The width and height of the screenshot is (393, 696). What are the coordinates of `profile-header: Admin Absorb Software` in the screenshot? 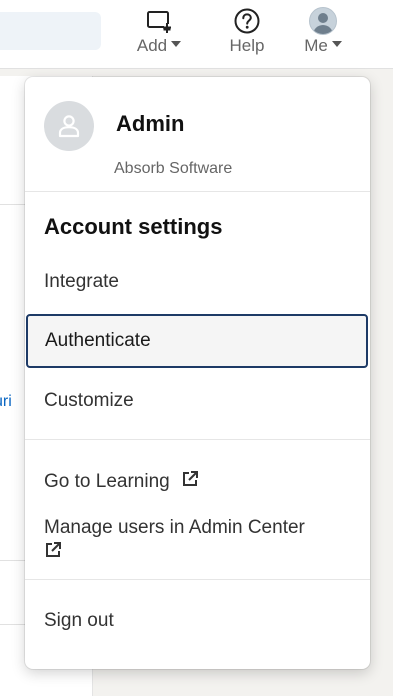 It's located at (197, 134).